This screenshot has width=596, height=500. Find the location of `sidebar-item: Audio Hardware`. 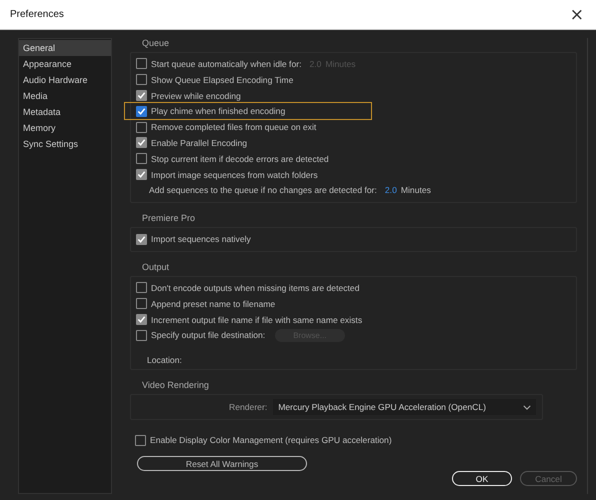

sidebar-item: Audio Hardware is located at coordinates (65, 80).